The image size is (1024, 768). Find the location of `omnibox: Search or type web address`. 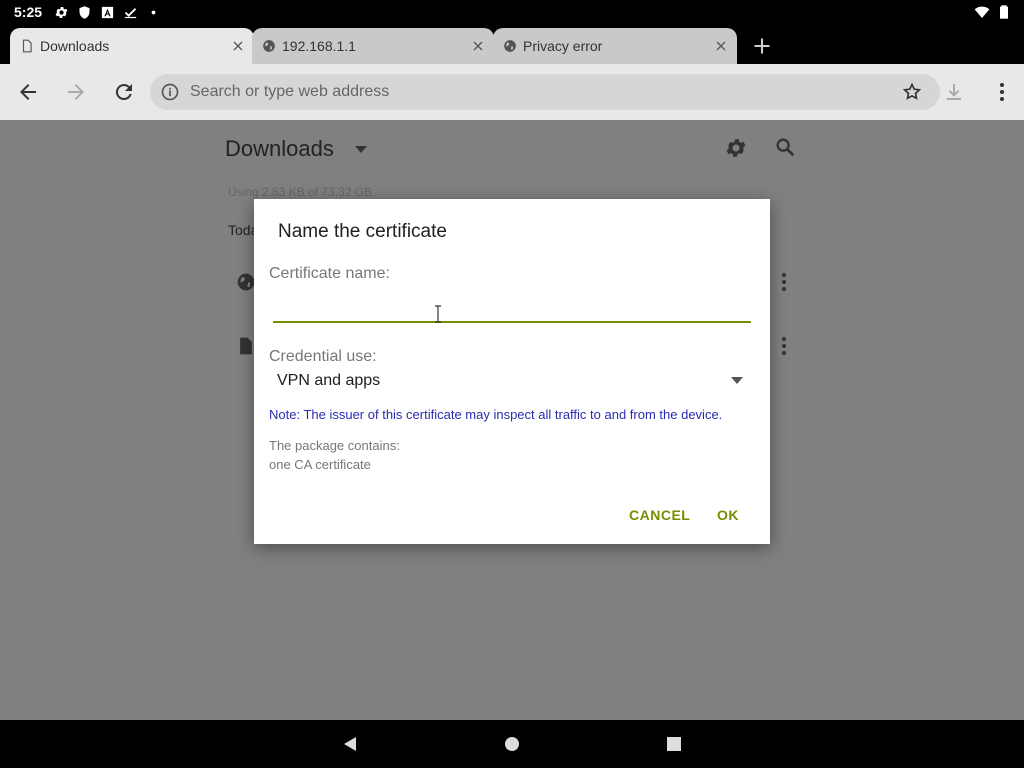

omnibox: Search or type web address is located at coordinates (545, 92).